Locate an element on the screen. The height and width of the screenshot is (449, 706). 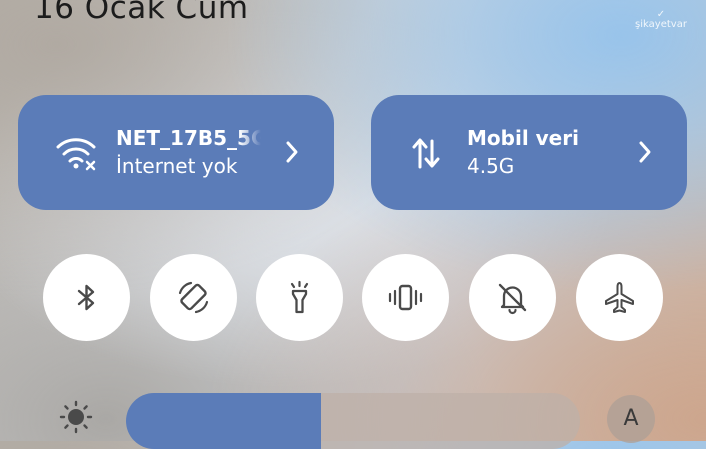
vibrate-icon is located at coordinates (405, 297).